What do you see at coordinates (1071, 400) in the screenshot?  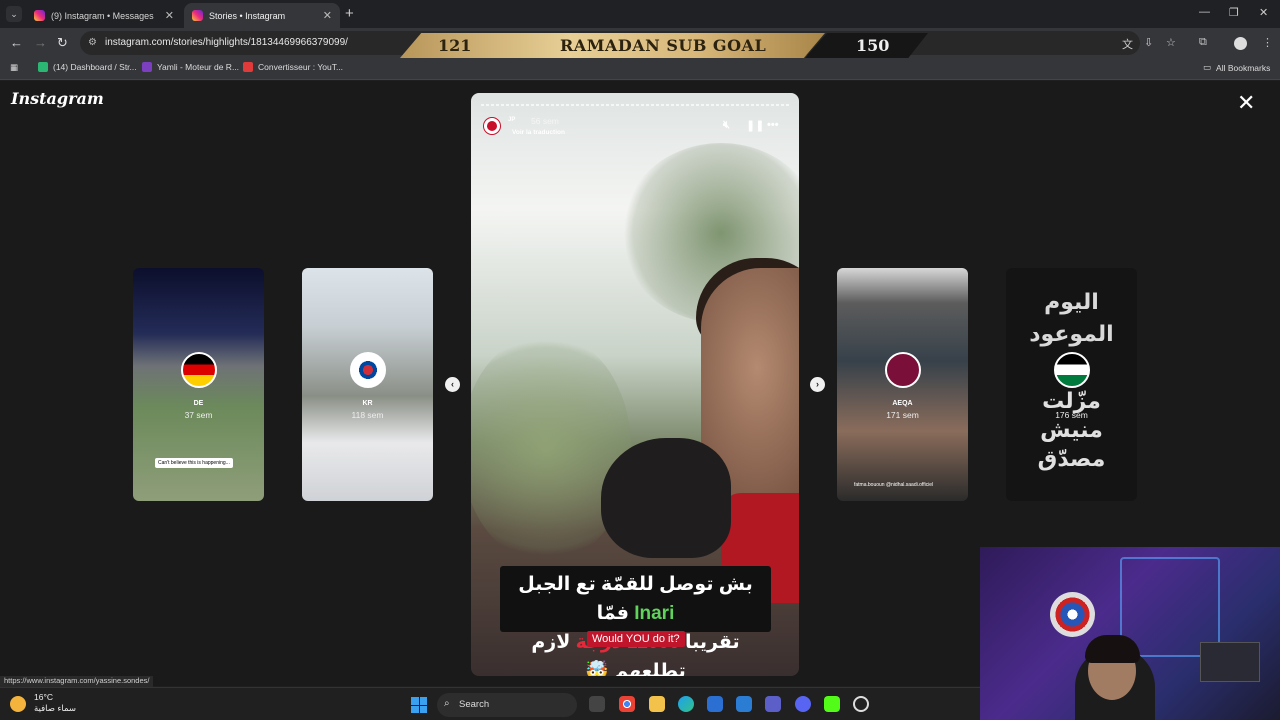 I see `story-text-line: مزّلت` at bounding box center [1071, 400].